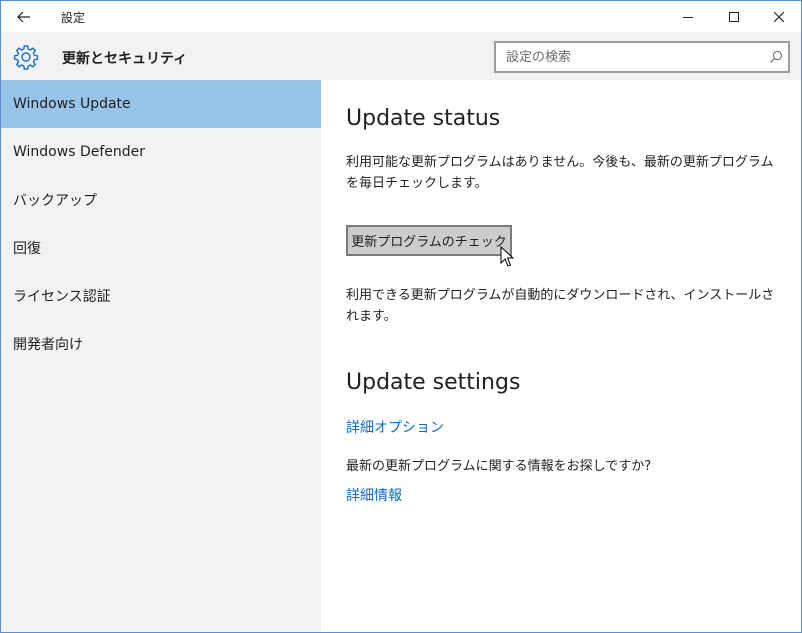 This screenshot has height=633, width=802. What do you see at coordinates (72, 104) in the screenshot?
I see `sidebar-item-label: Windows Update` at bounding box center [72, 104].